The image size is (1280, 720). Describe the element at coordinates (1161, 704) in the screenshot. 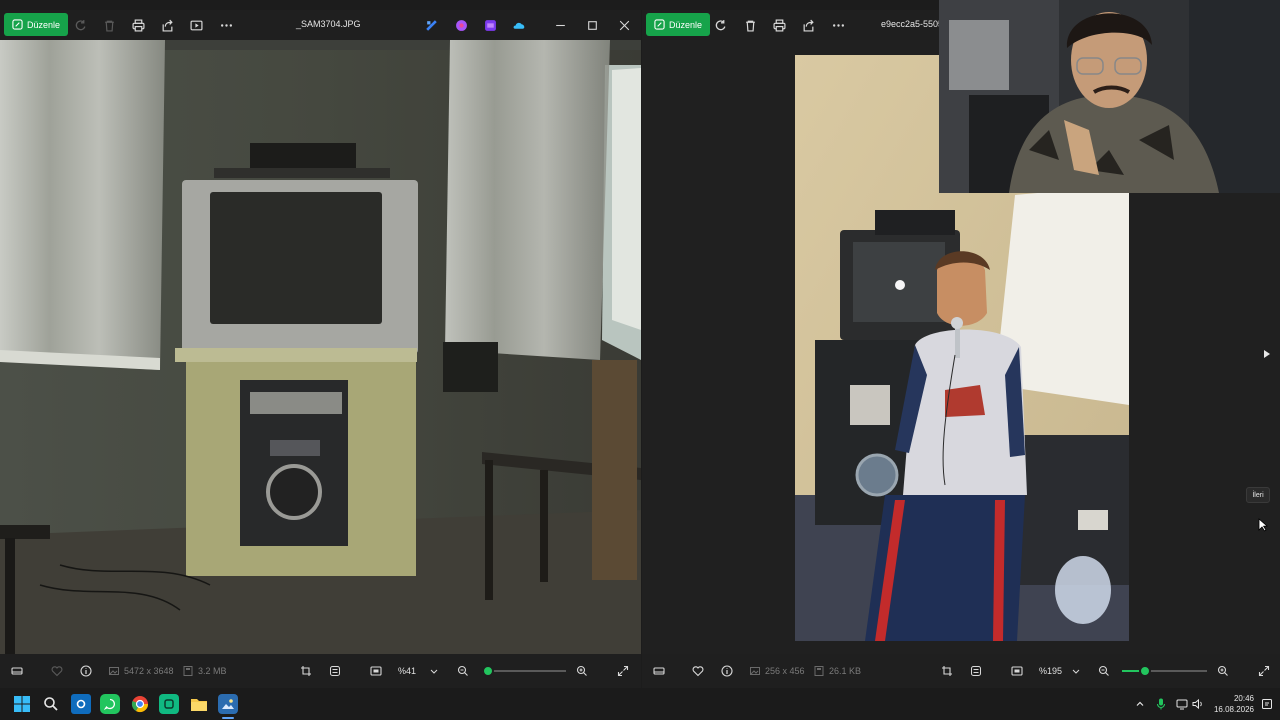

I see `microphone-icon` at that location.